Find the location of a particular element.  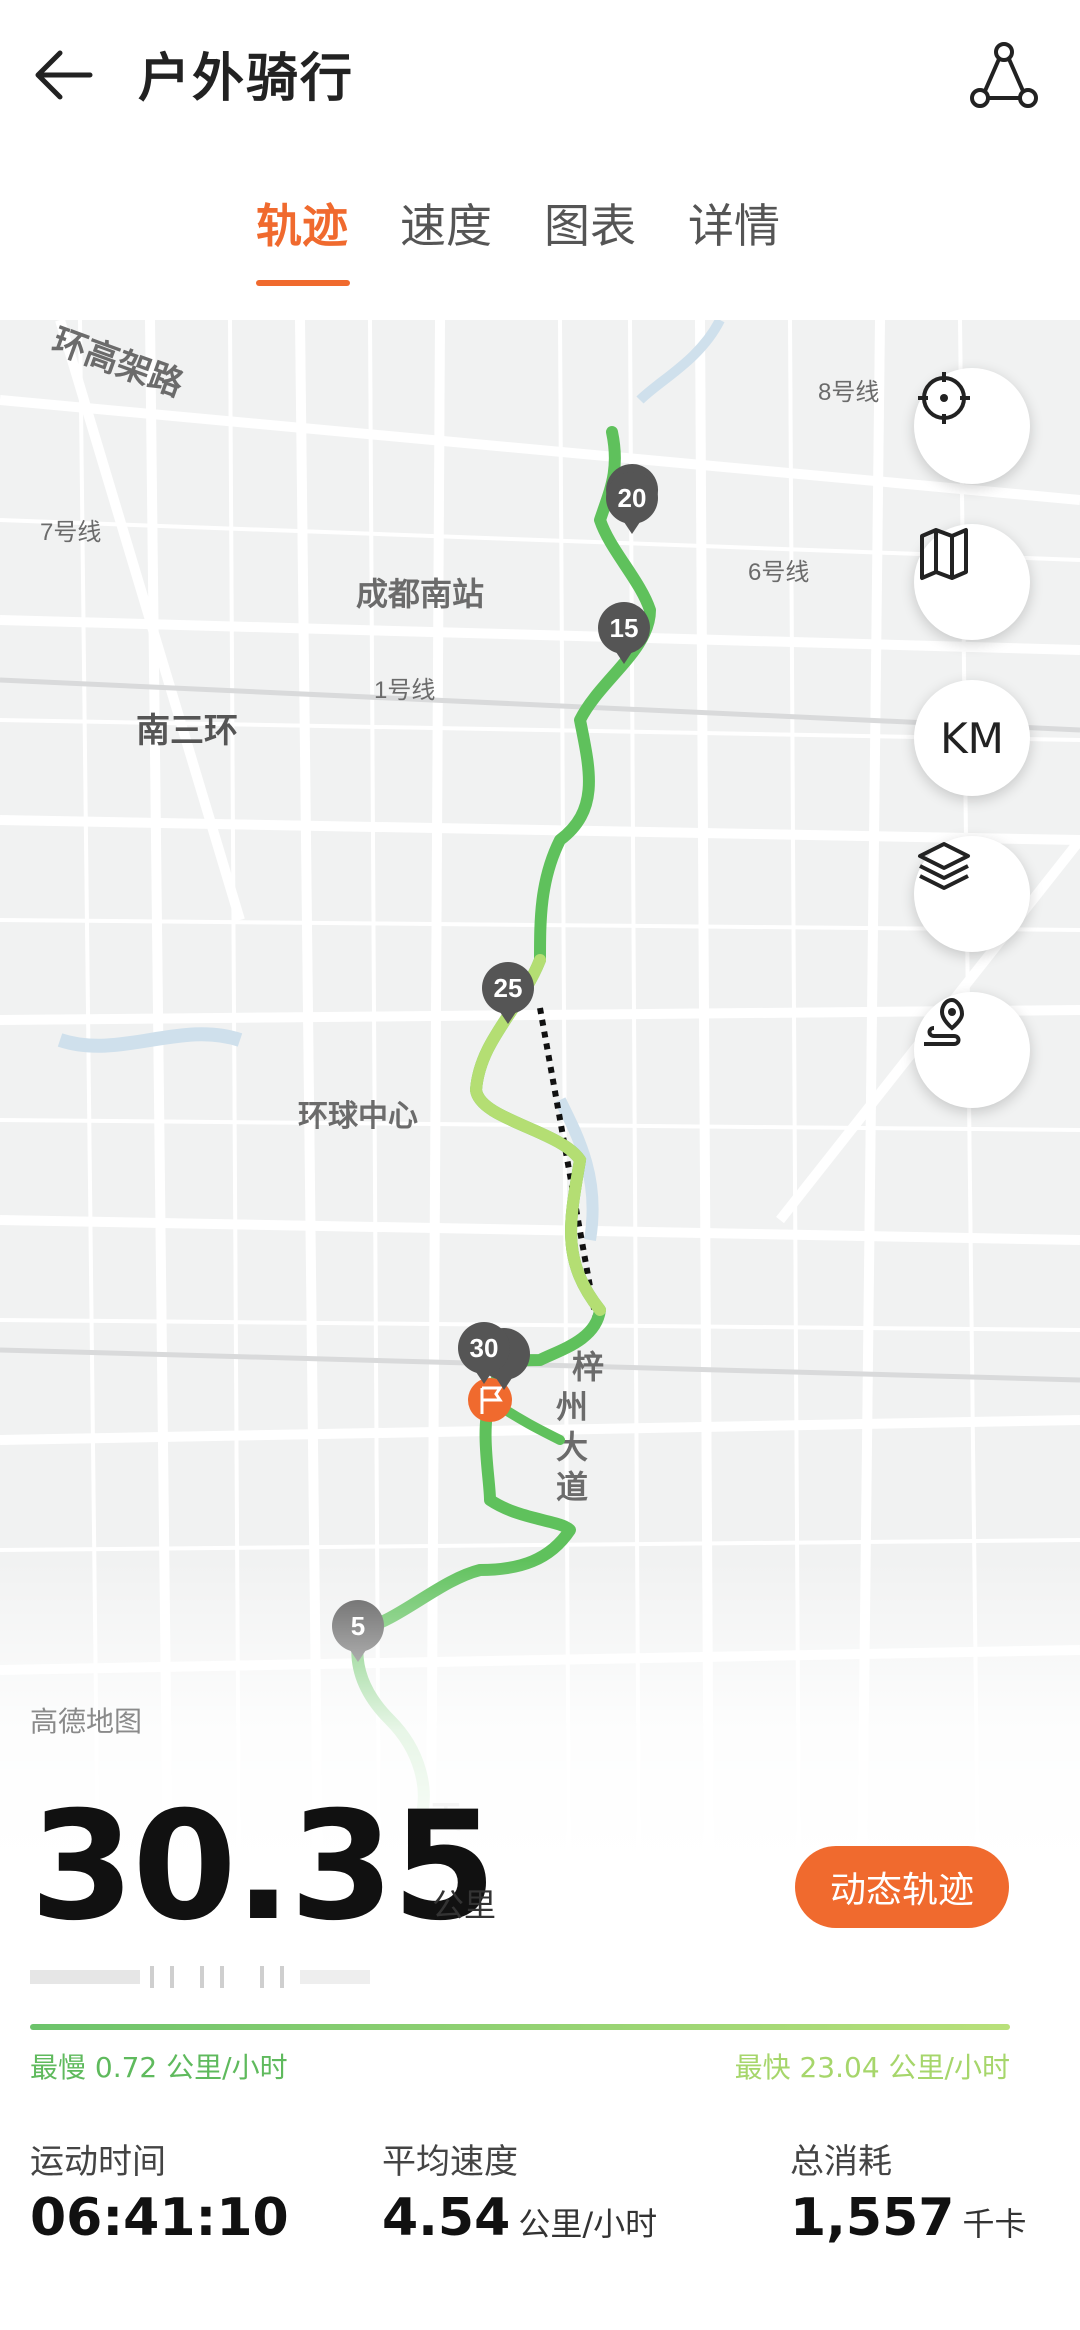

map-attribution: 高德地图 is located at coordinates (86, 1721).